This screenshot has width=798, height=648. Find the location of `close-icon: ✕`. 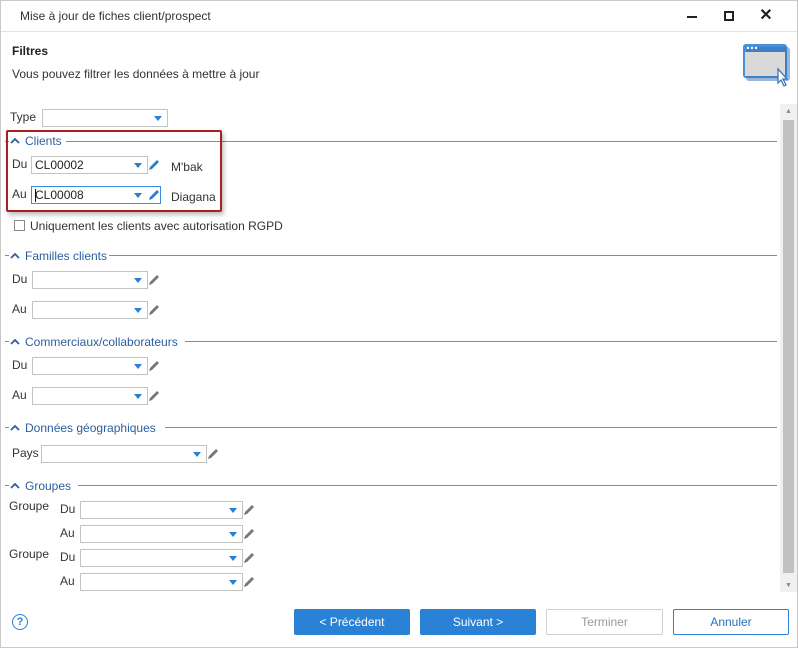

close-icon: ✕ is located at coordinates (766, 15).